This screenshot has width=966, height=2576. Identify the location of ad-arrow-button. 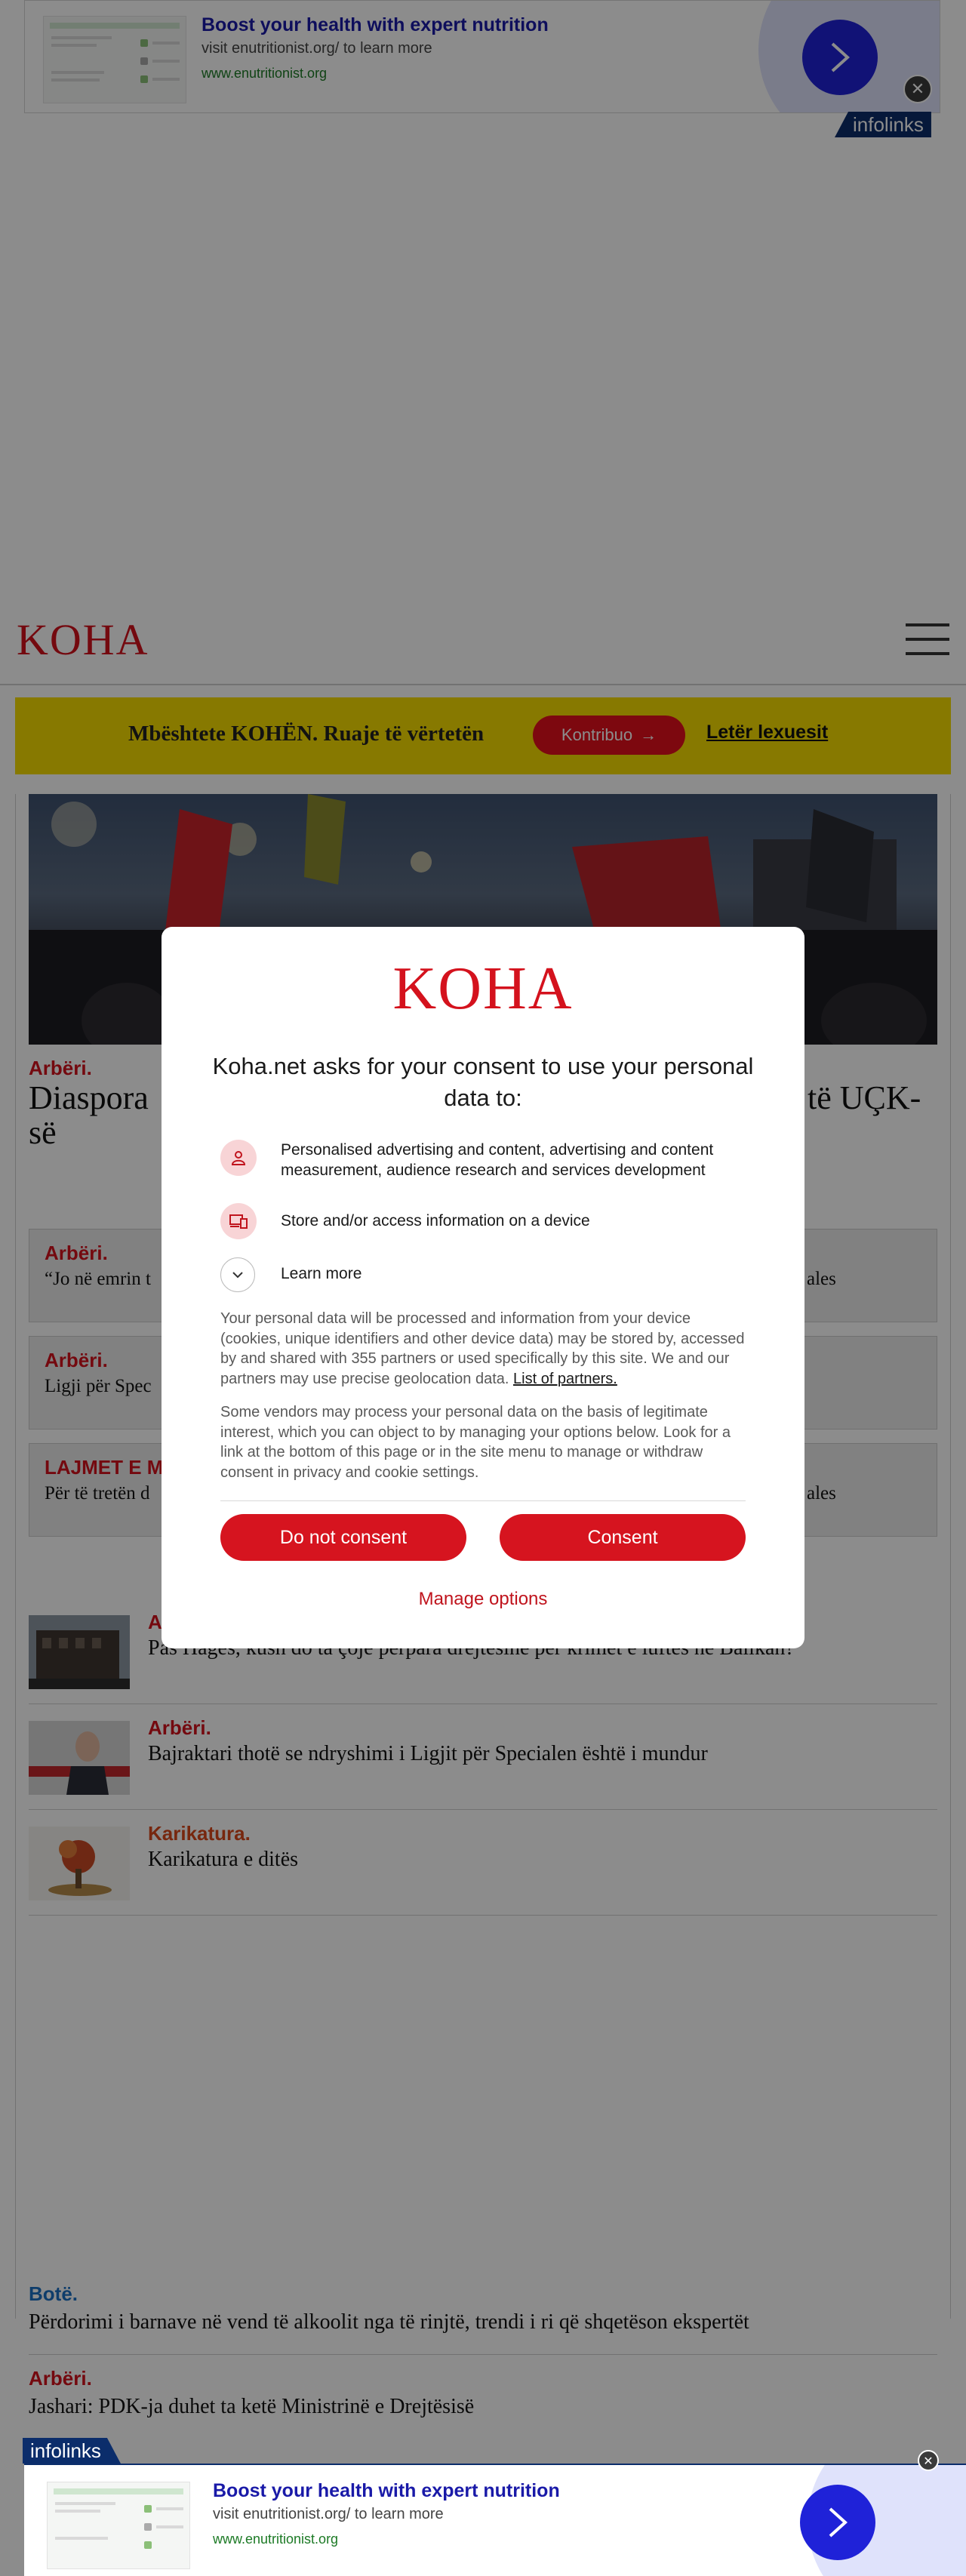
(837, 2522).